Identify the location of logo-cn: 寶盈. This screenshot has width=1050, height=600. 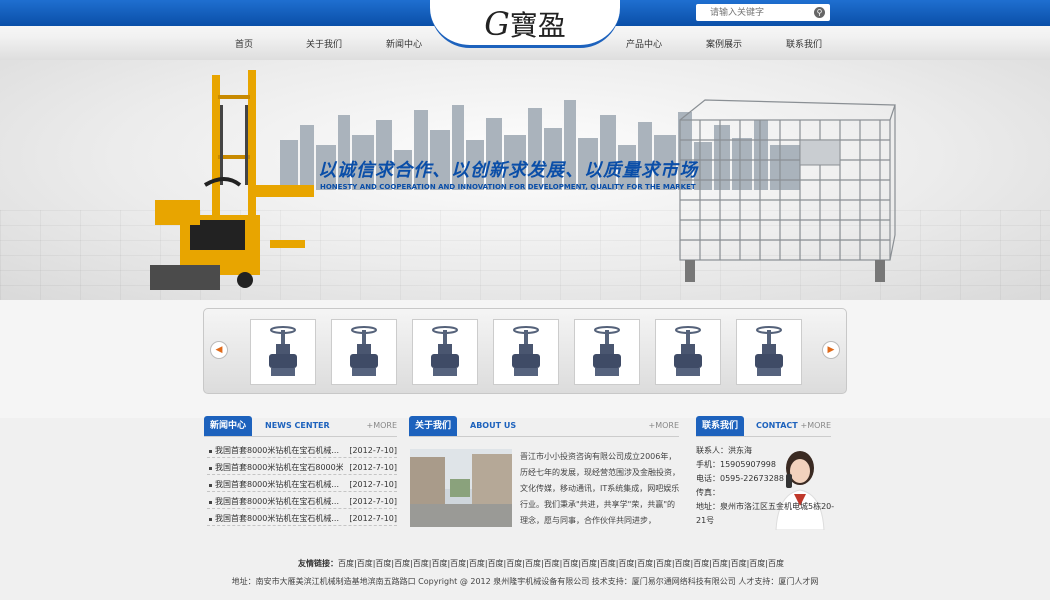
(537, 25).